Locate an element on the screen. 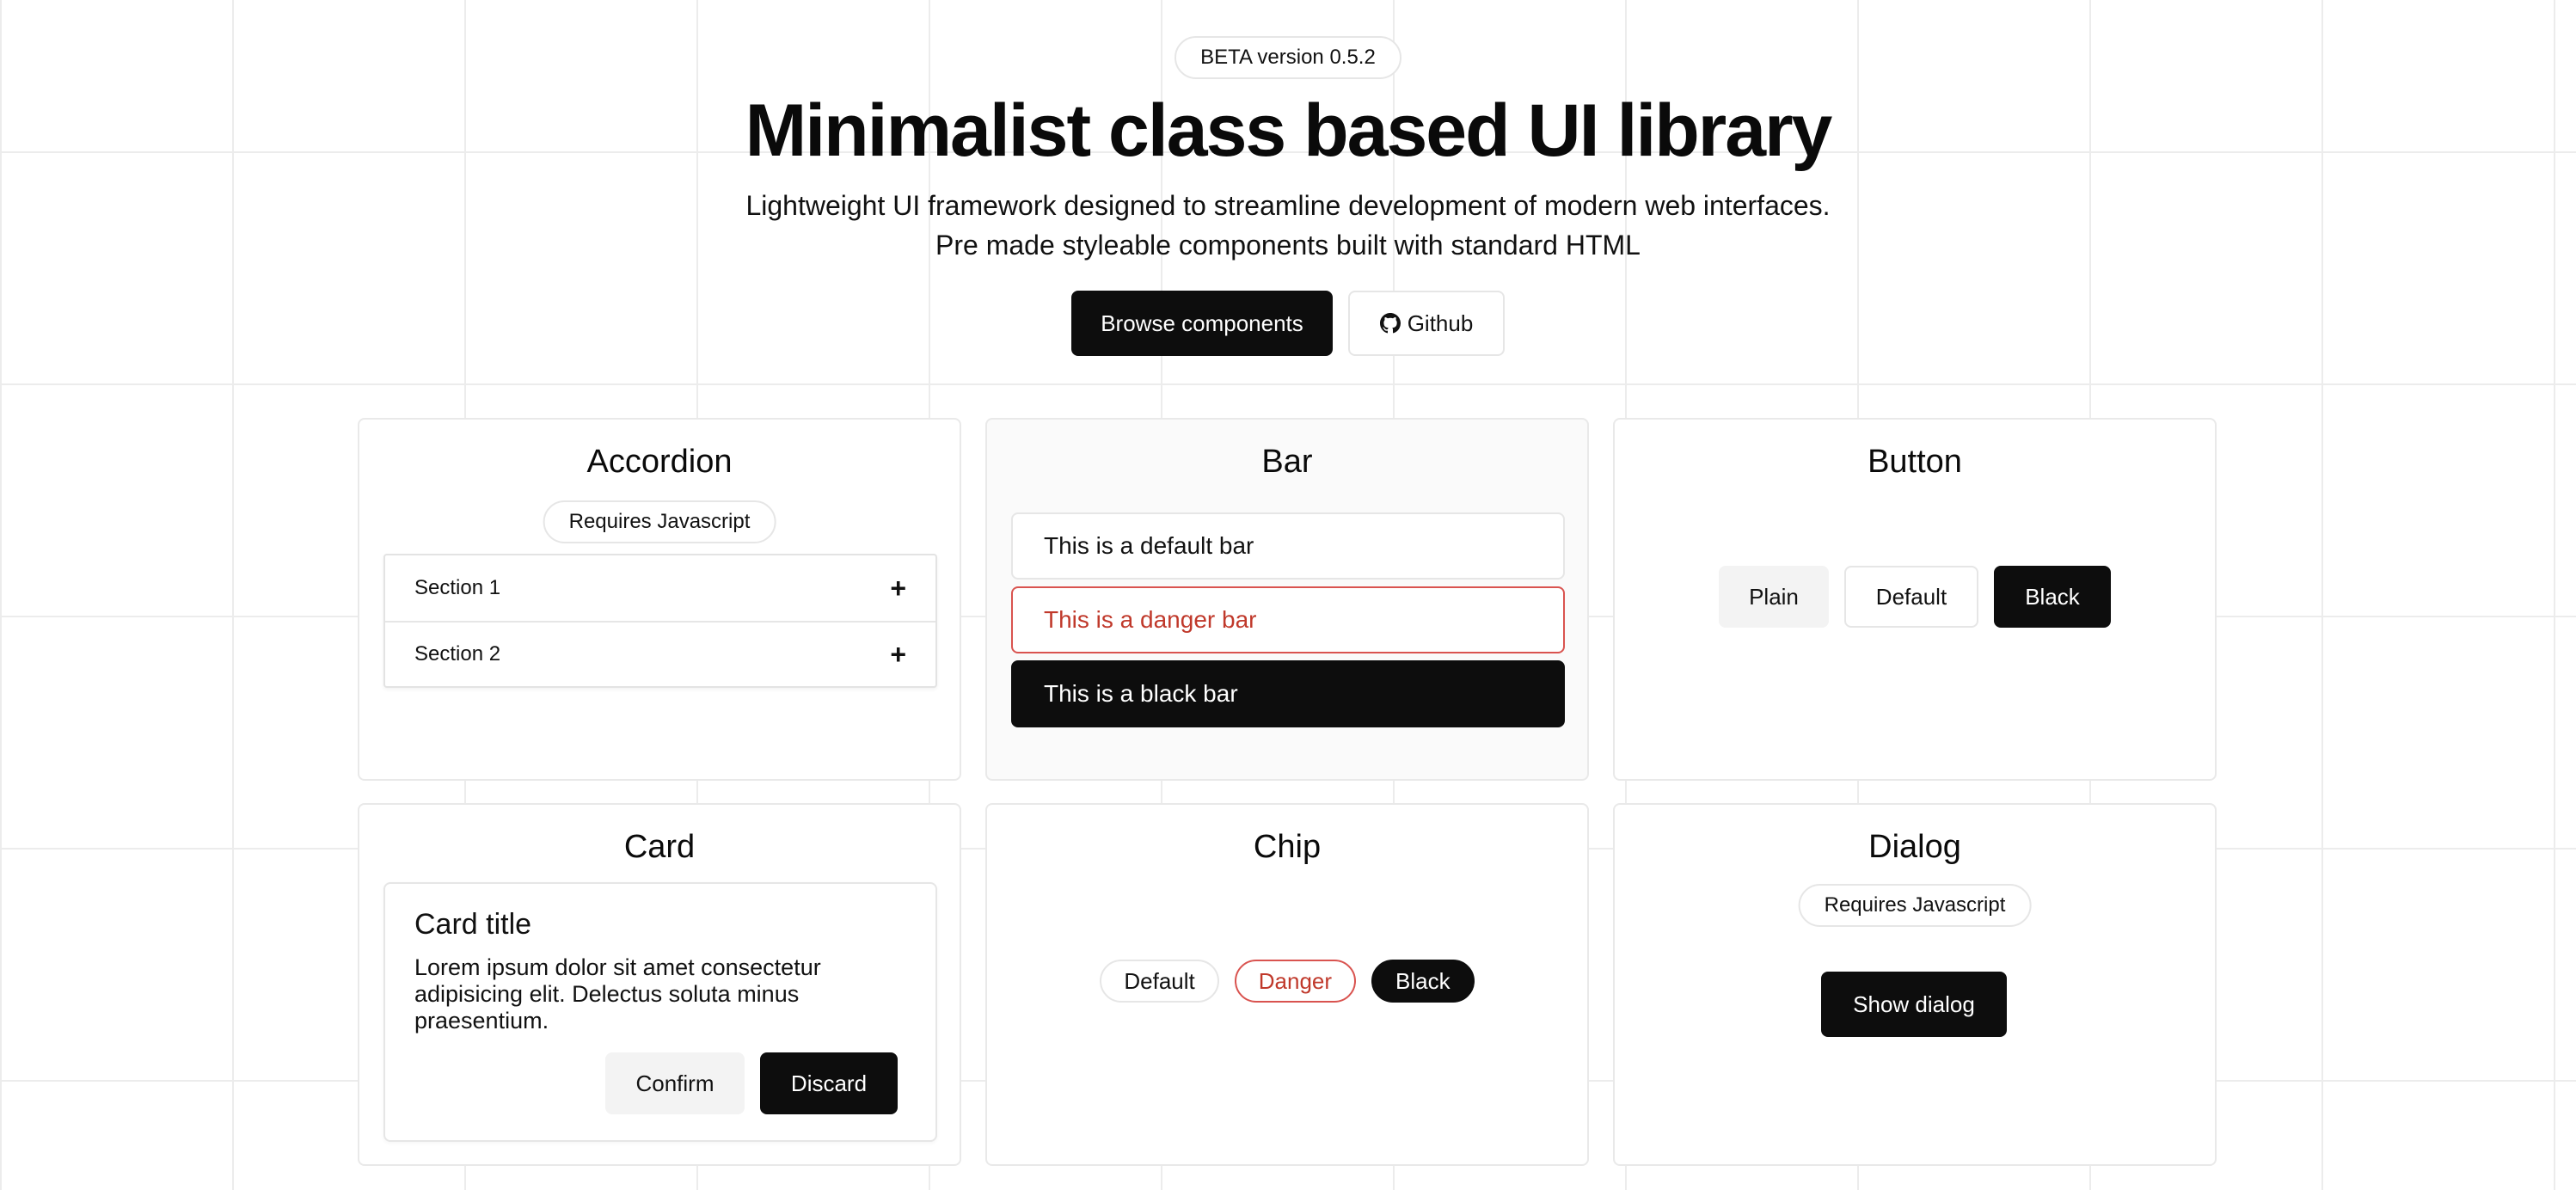 This screenshot has height=1190, width=2576. black-button: Black is located at coordinates (2052, 597).